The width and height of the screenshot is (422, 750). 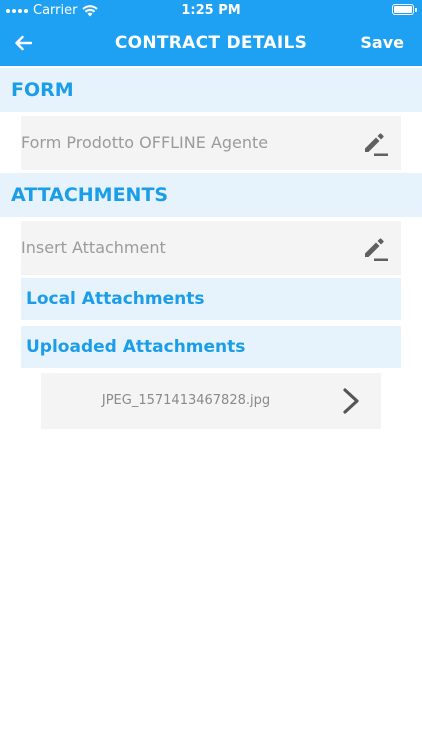 What do you see at coordinates (211, 43) in the screenshot?
I see `page-title: CONTRACT DETAILS` at bounding box center [211, 43].